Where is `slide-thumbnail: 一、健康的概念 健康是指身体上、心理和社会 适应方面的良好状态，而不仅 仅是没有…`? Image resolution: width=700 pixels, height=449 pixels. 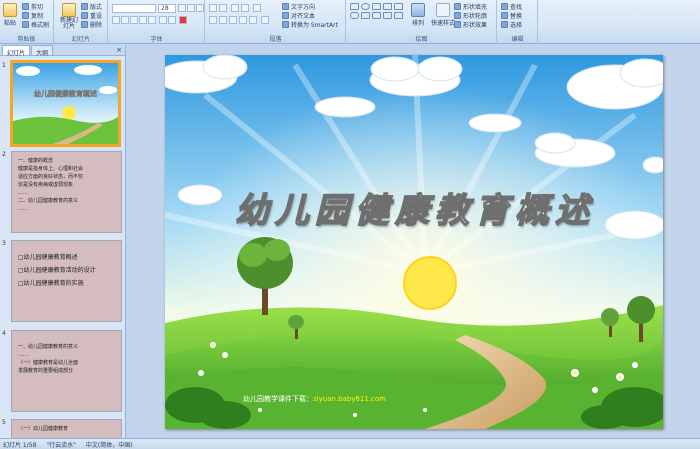
slide-thumbnail: 一、健康的概念 健康是指身体上、心理和社会 适应方面的良好状态，而不仅 仅是没有… is located at coordinates (66, 192).